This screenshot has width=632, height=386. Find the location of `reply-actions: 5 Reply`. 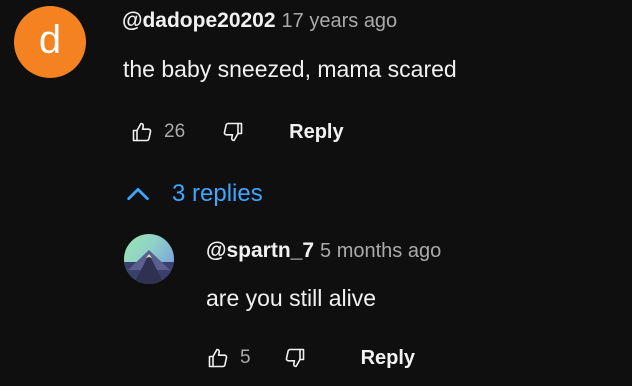

reply-actions: 5 Reply is located at coordinates (307, 358).